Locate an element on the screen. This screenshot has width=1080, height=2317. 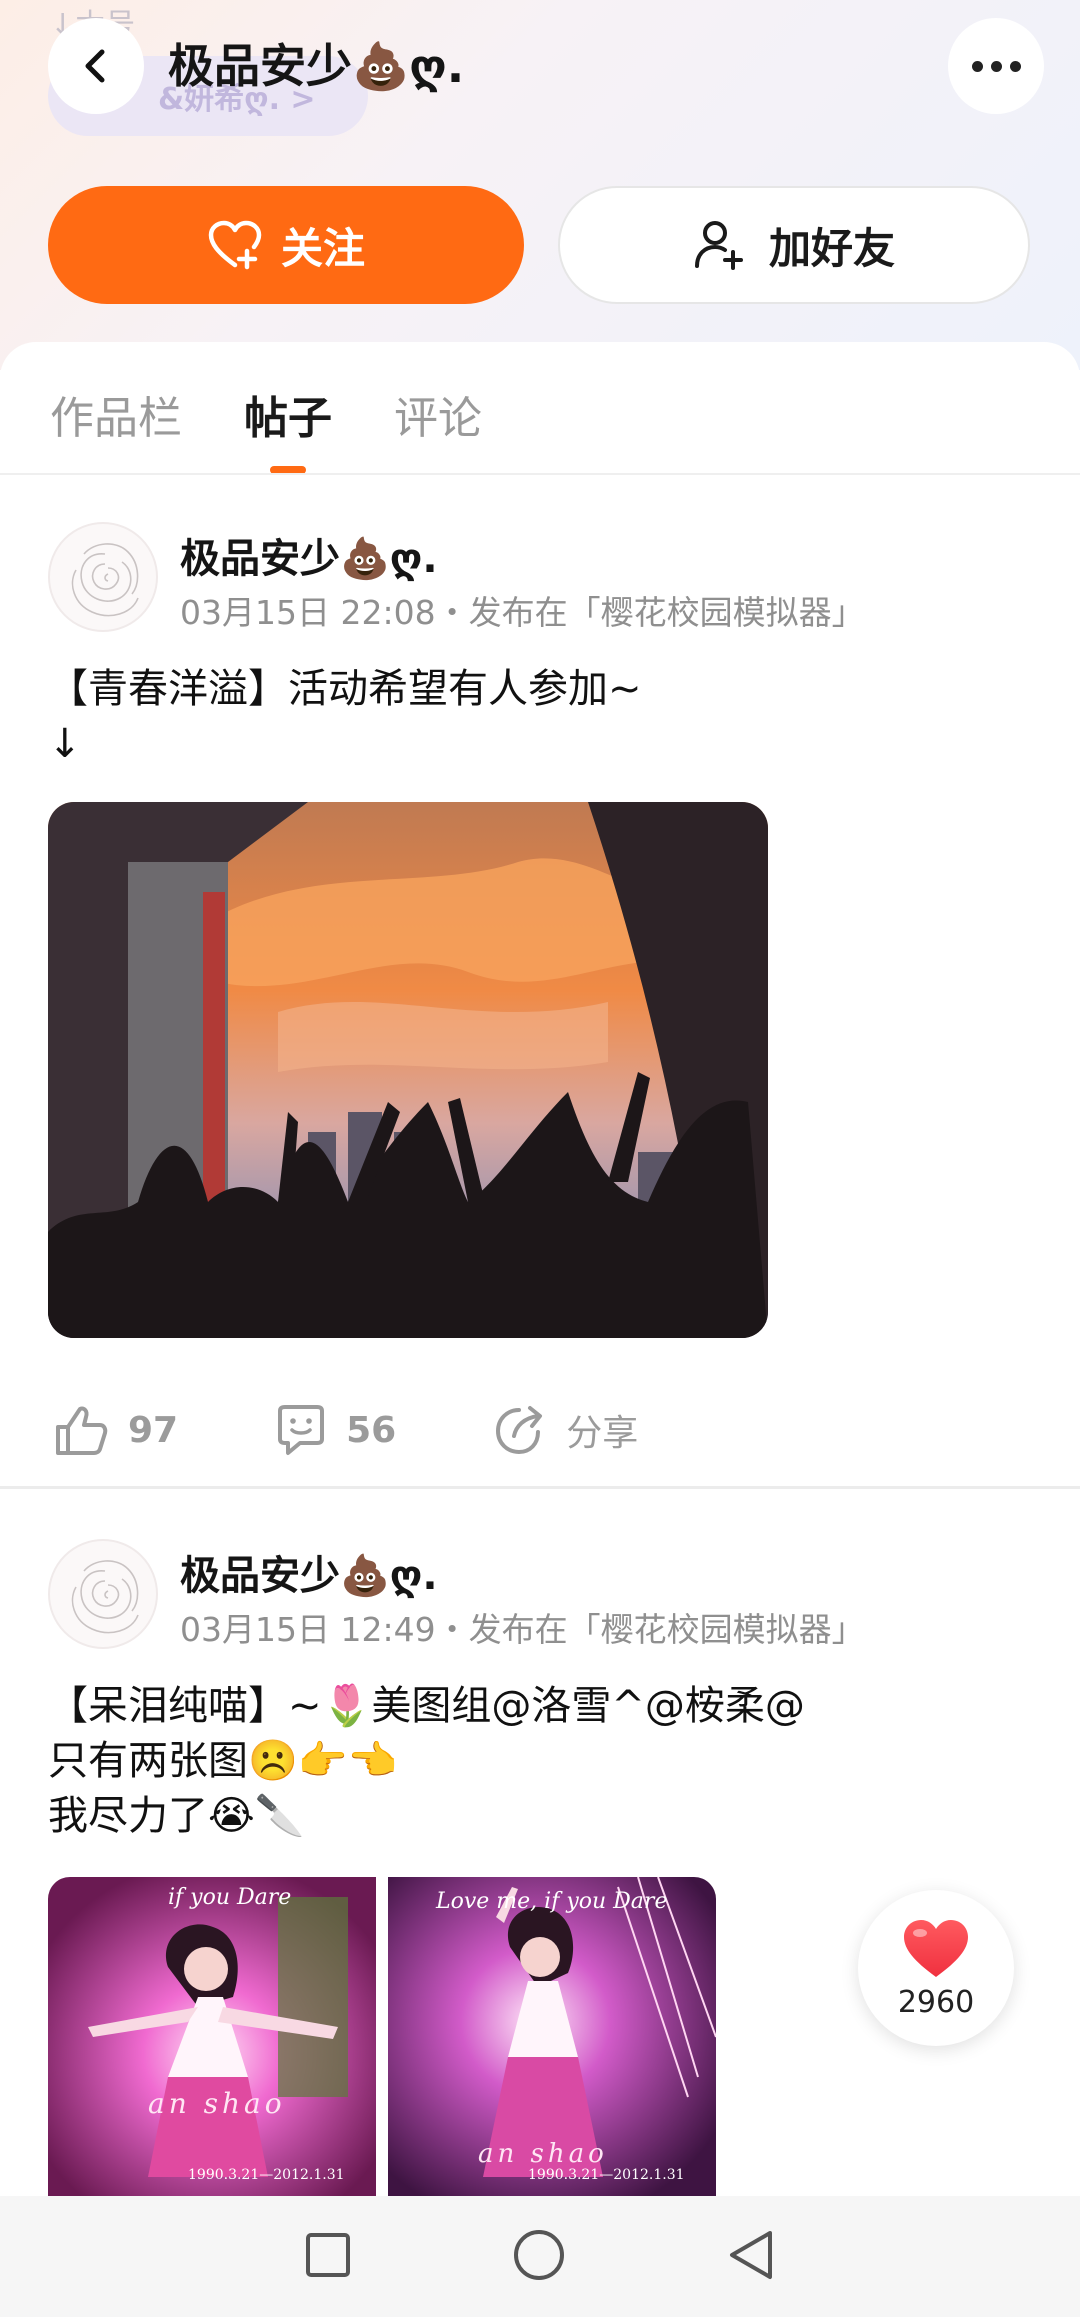
comment-icon is located at coordinates (301, 1430).